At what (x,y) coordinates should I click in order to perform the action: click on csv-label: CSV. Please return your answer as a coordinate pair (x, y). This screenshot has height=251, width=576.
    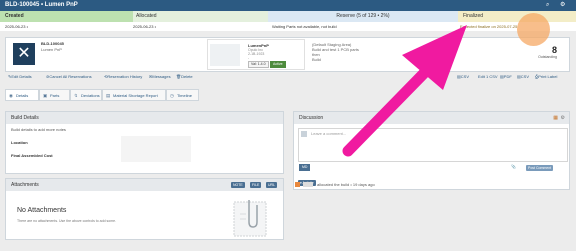
    Looking at the image, I should click on (465, 76).